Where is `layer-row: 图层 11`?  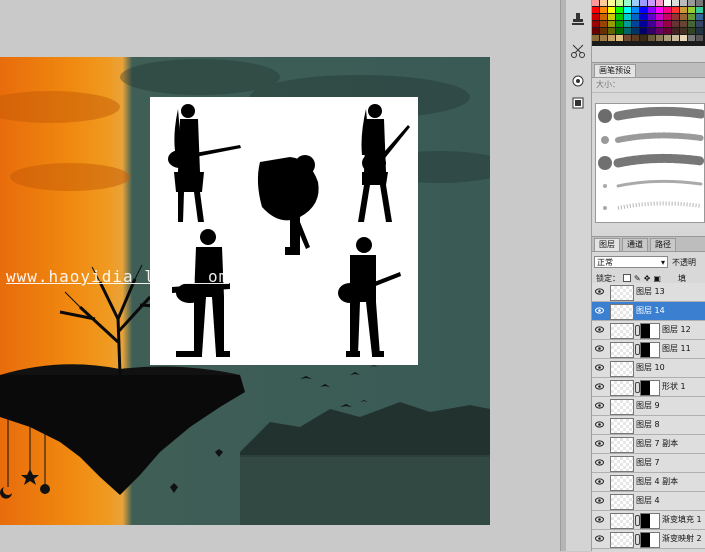
layer-row: 图层 11 is located at coordinates (648, 349).